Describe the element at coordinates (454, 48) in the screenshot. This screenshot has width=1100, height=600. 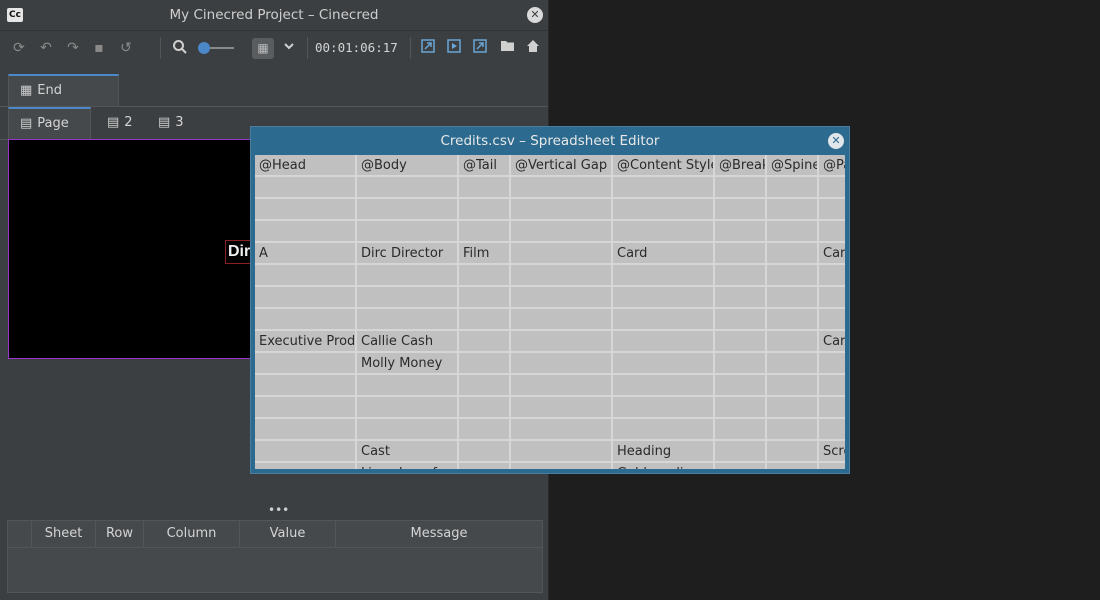
I see `play-icon` at that location.